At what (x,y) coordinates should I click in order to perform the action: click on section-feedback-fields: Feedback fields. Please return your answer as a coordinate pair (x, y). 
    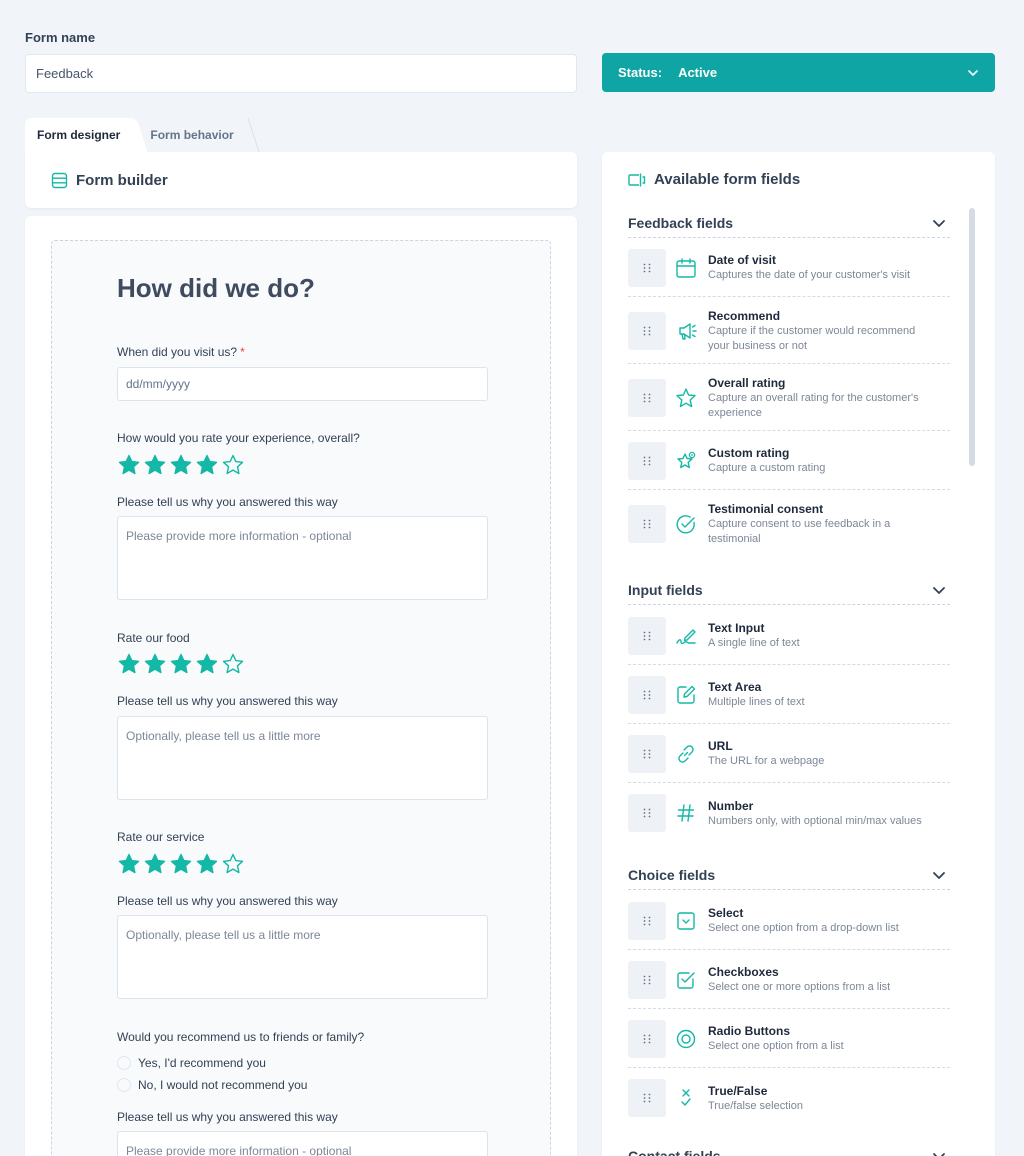
    Looking at the image, I should click on (789, 223).